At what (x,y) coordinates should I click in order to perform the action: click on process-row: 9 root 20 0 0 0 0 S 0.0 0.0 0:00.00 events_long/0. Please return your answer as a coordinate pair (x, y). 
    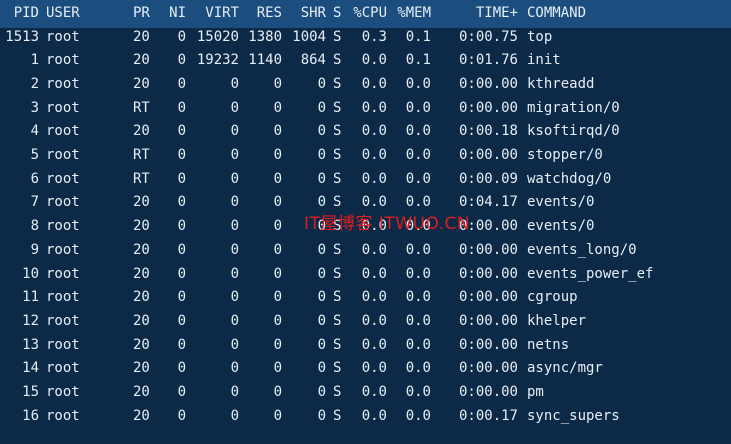
    Looking at the image, I should click on (365, 251).